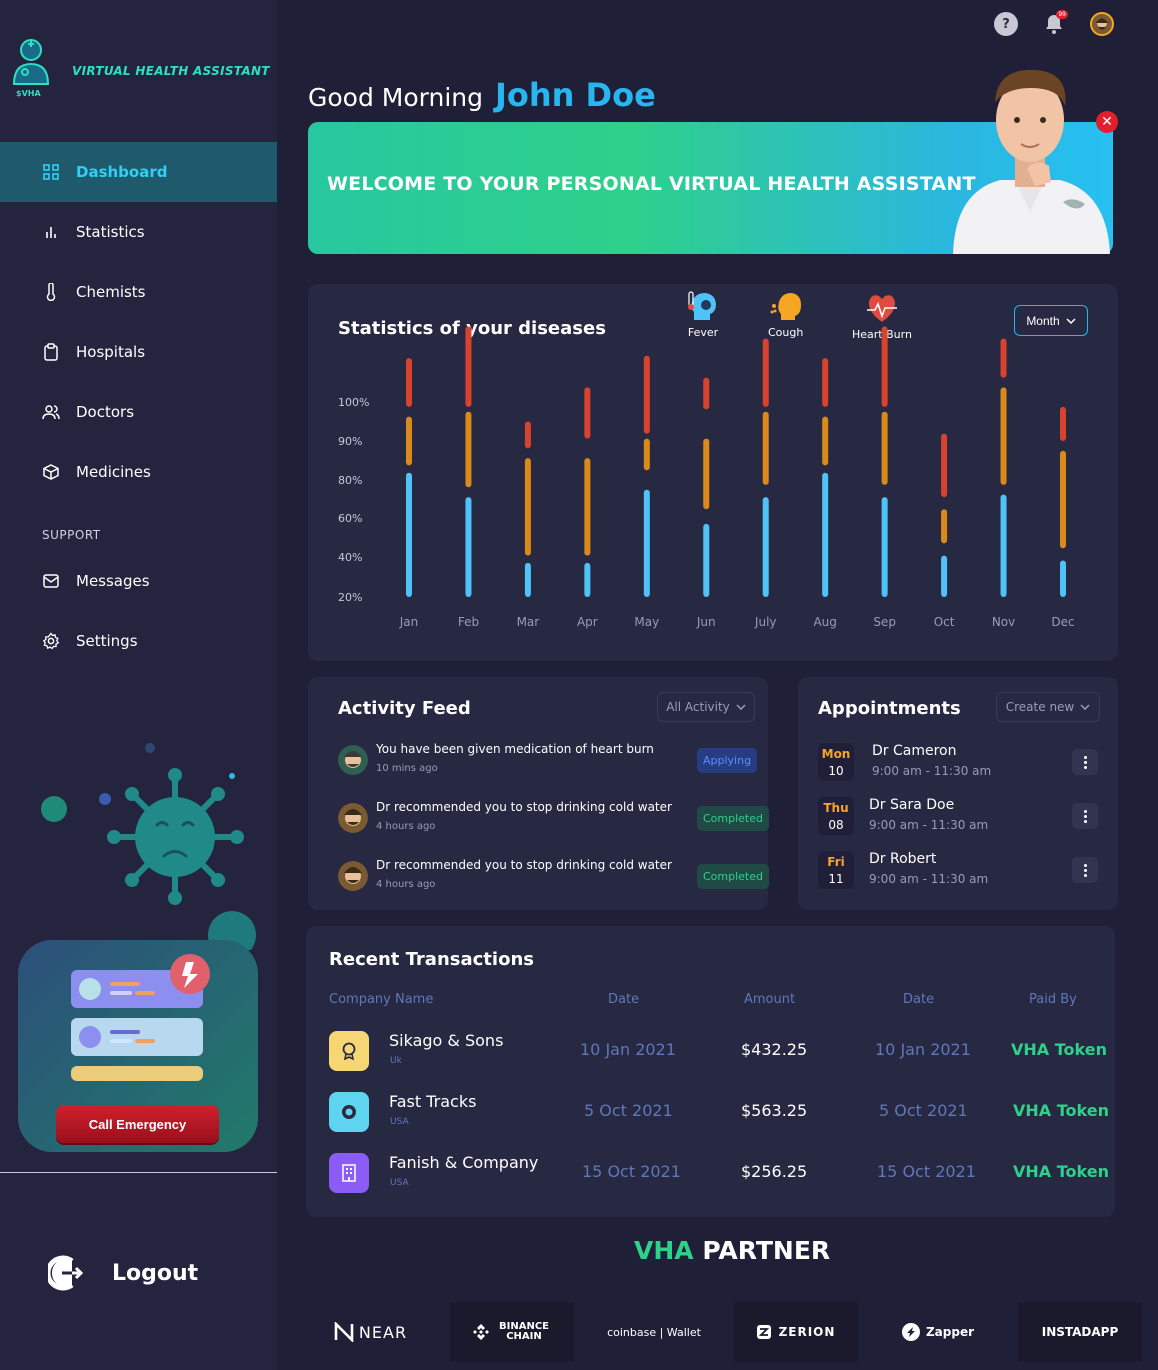 The image size is (1158, 1370). What do you see at coordinates (884, 622) in the screenshot?
I see `x-tick-label: Sep` at bounding box center [884, 622].